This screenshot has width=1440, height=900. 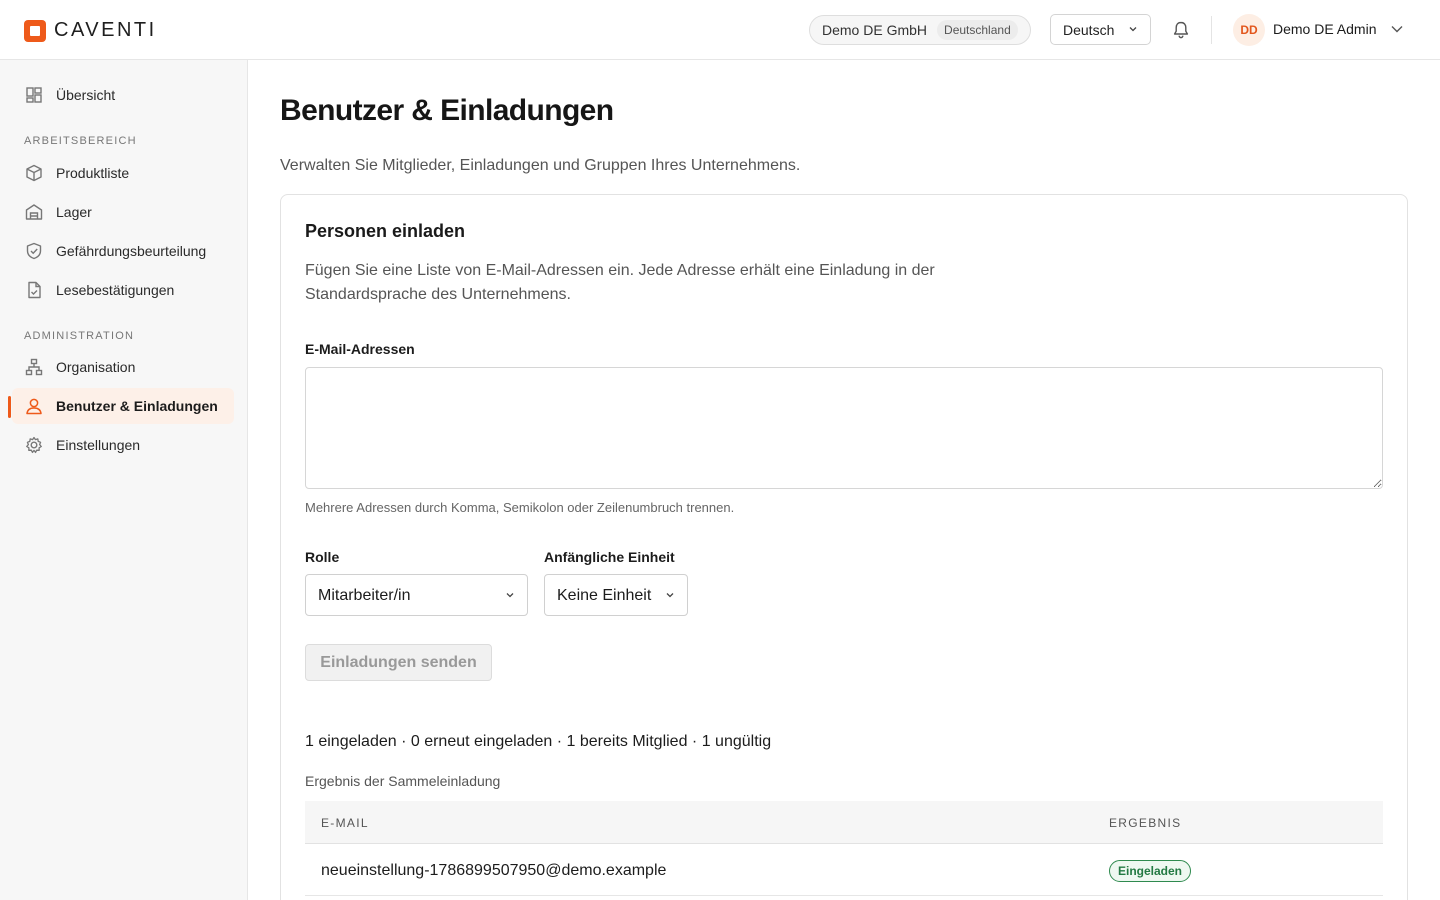 What do you see at coordinates (34, 95) in the screenshot?
I see `dashboard-icon` at bounding box center [34, 95].